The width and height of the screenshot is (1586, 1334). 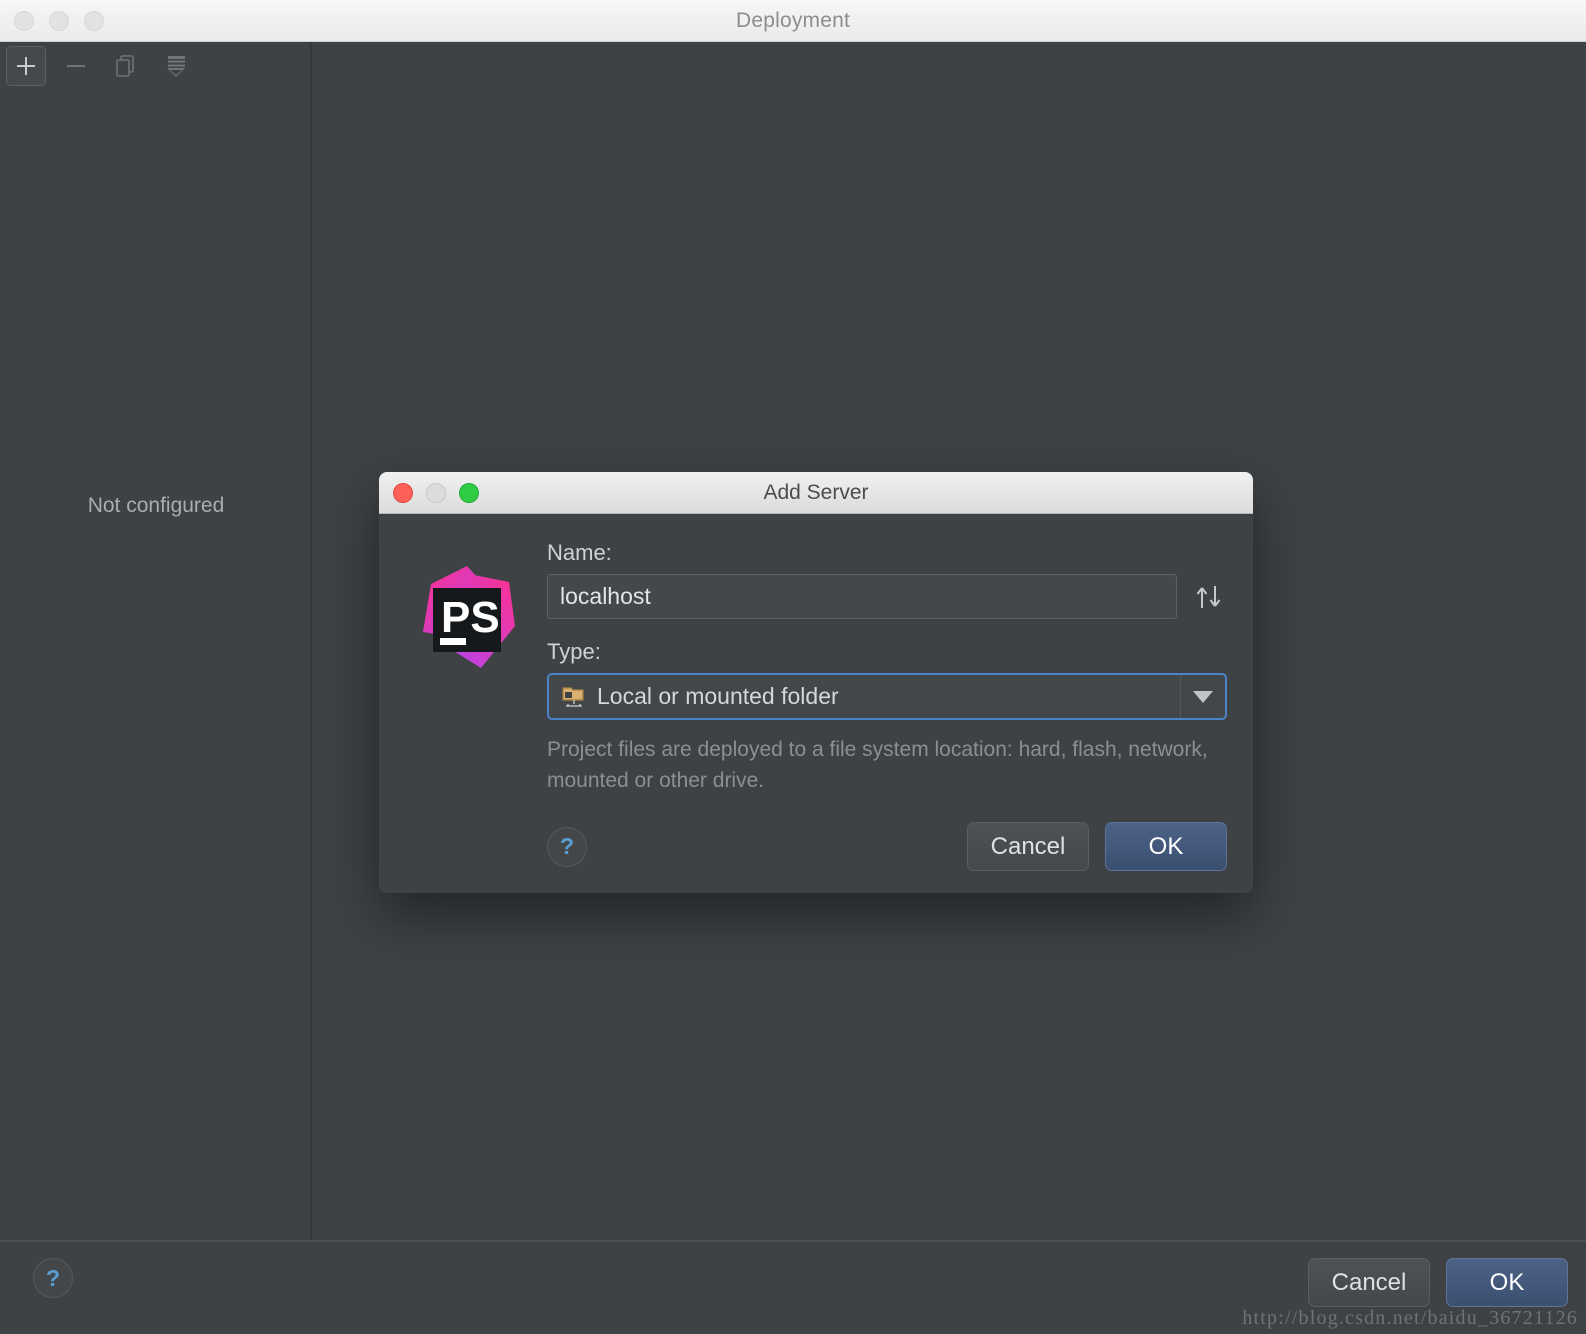 What do you see at coordinates (1369, 1282) in the screenshot?
I see `window-cancel-button: Cancel` at bounding box center [1369, 1282].